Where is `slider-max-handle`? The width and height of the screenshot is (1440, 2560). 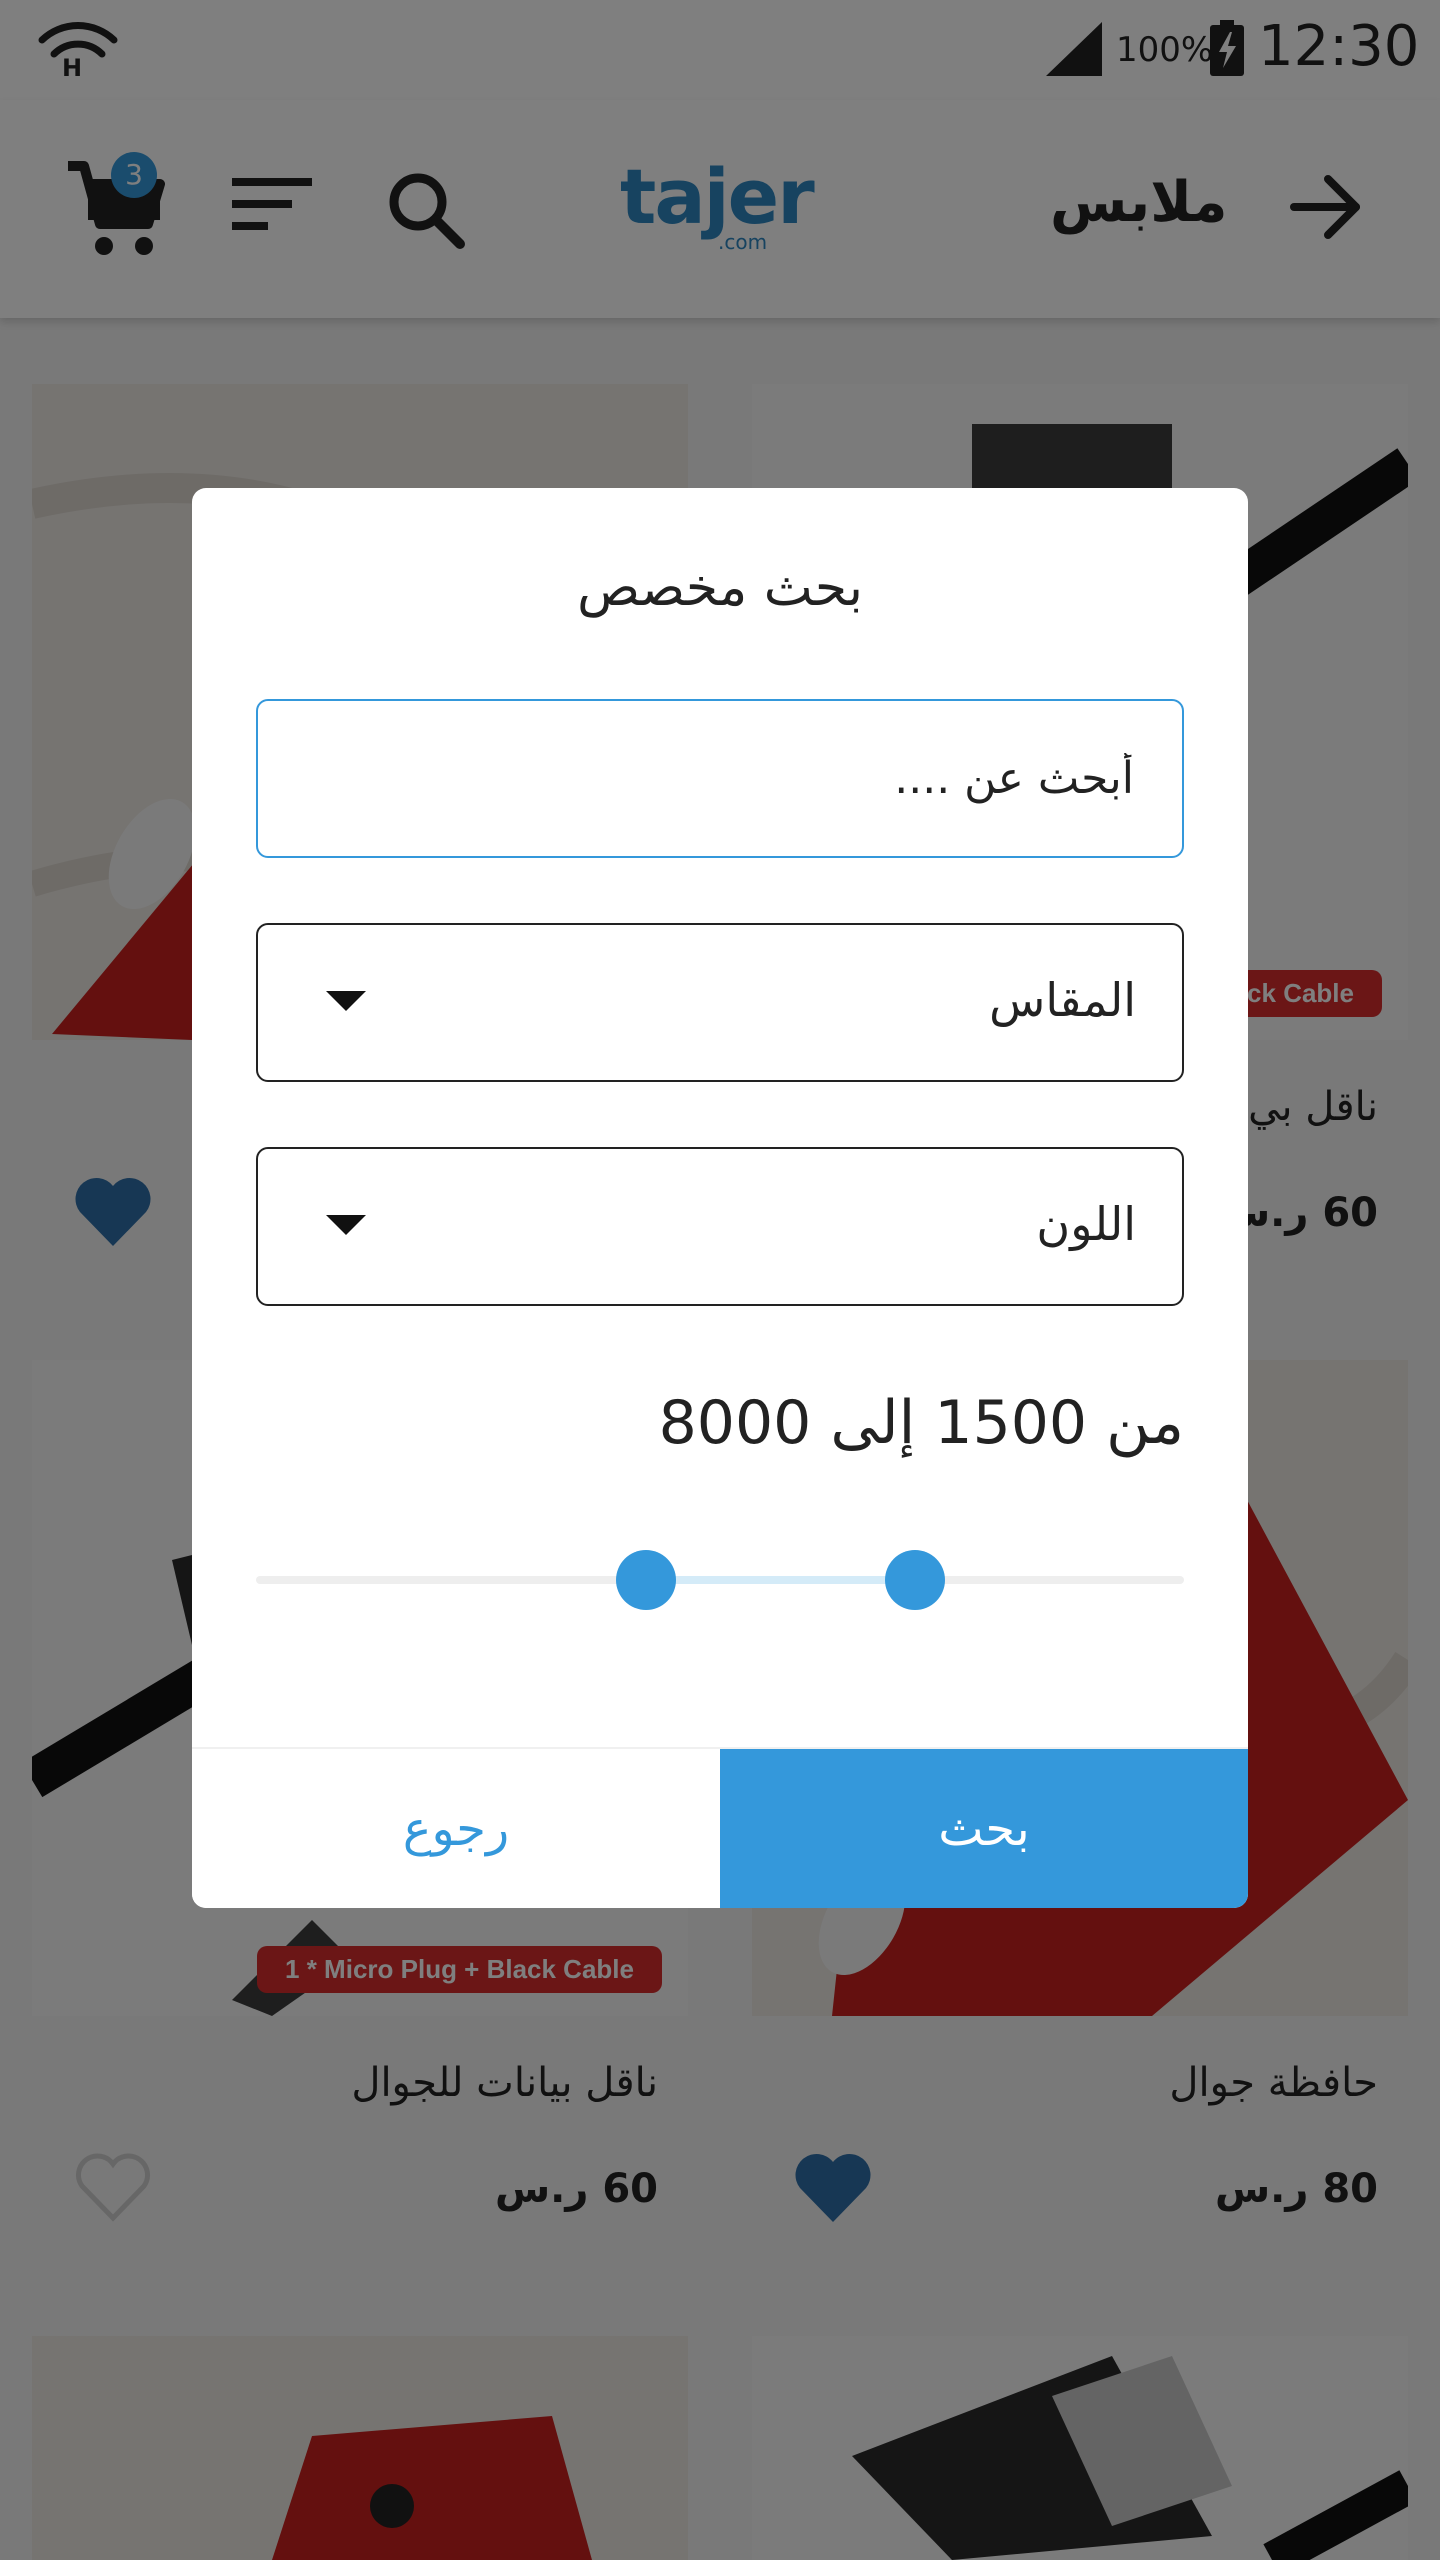
slider-max-handle is located at coordinates (914, 1580).